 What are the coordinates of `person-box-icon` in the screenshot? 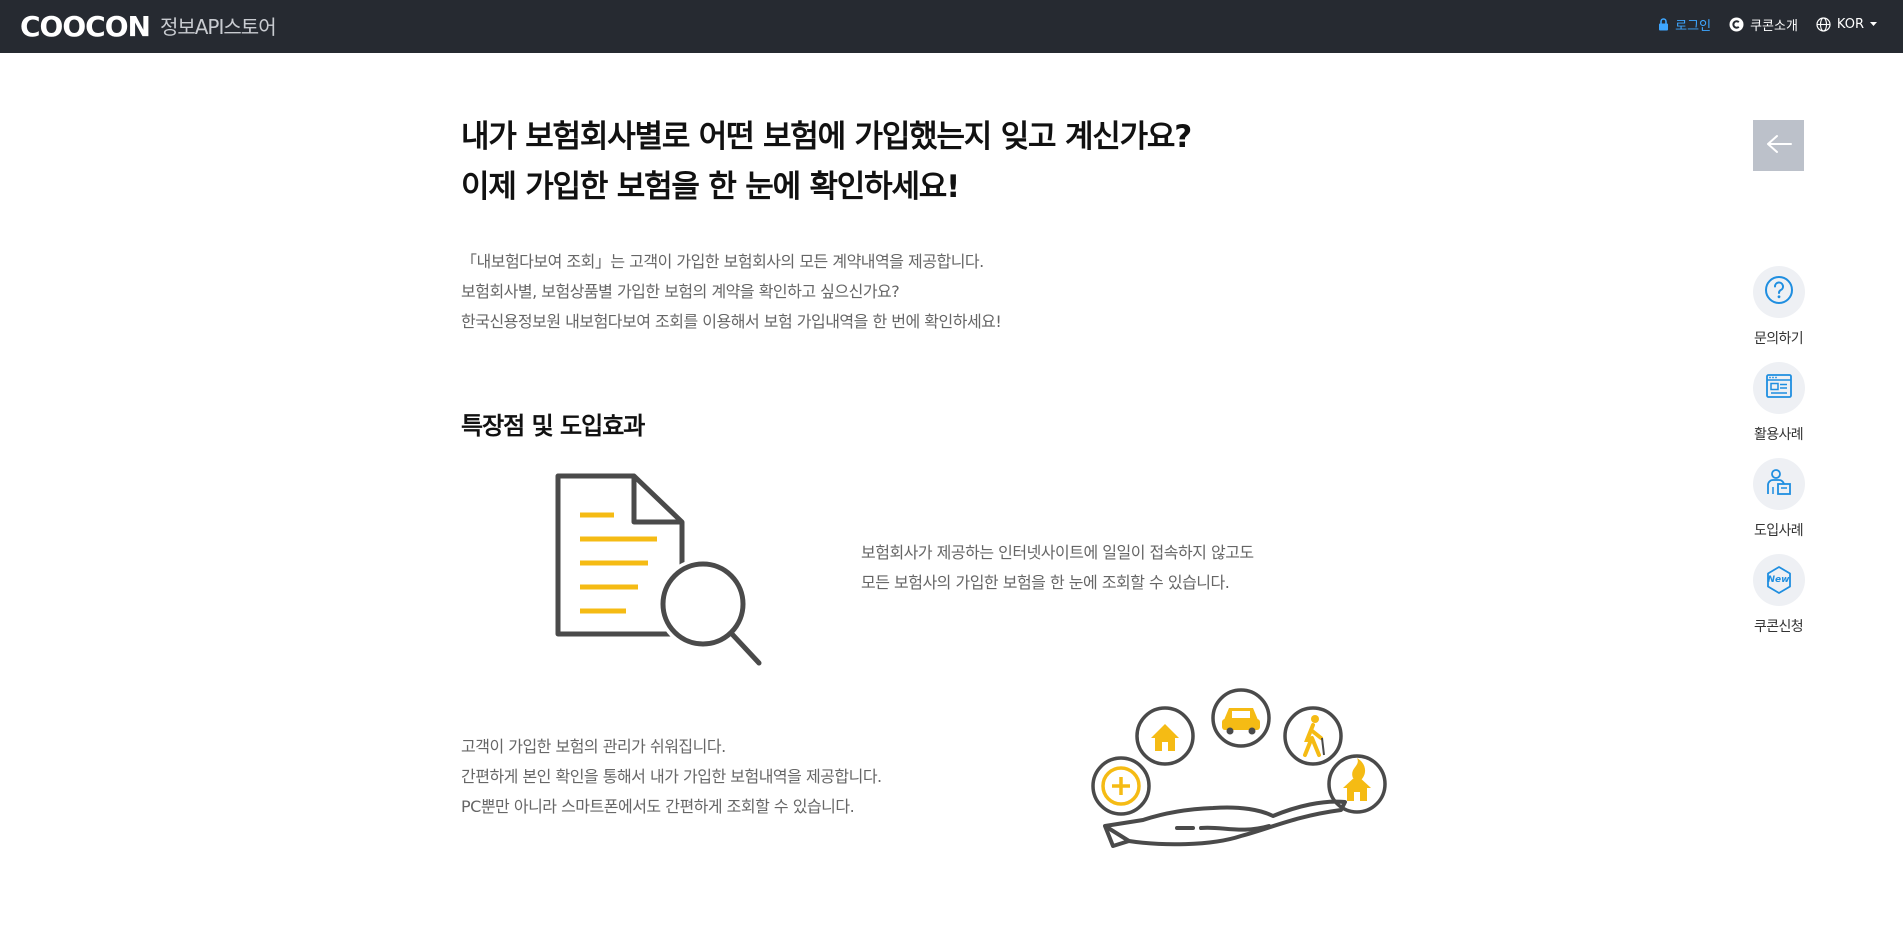 It's located at (1779, 484).